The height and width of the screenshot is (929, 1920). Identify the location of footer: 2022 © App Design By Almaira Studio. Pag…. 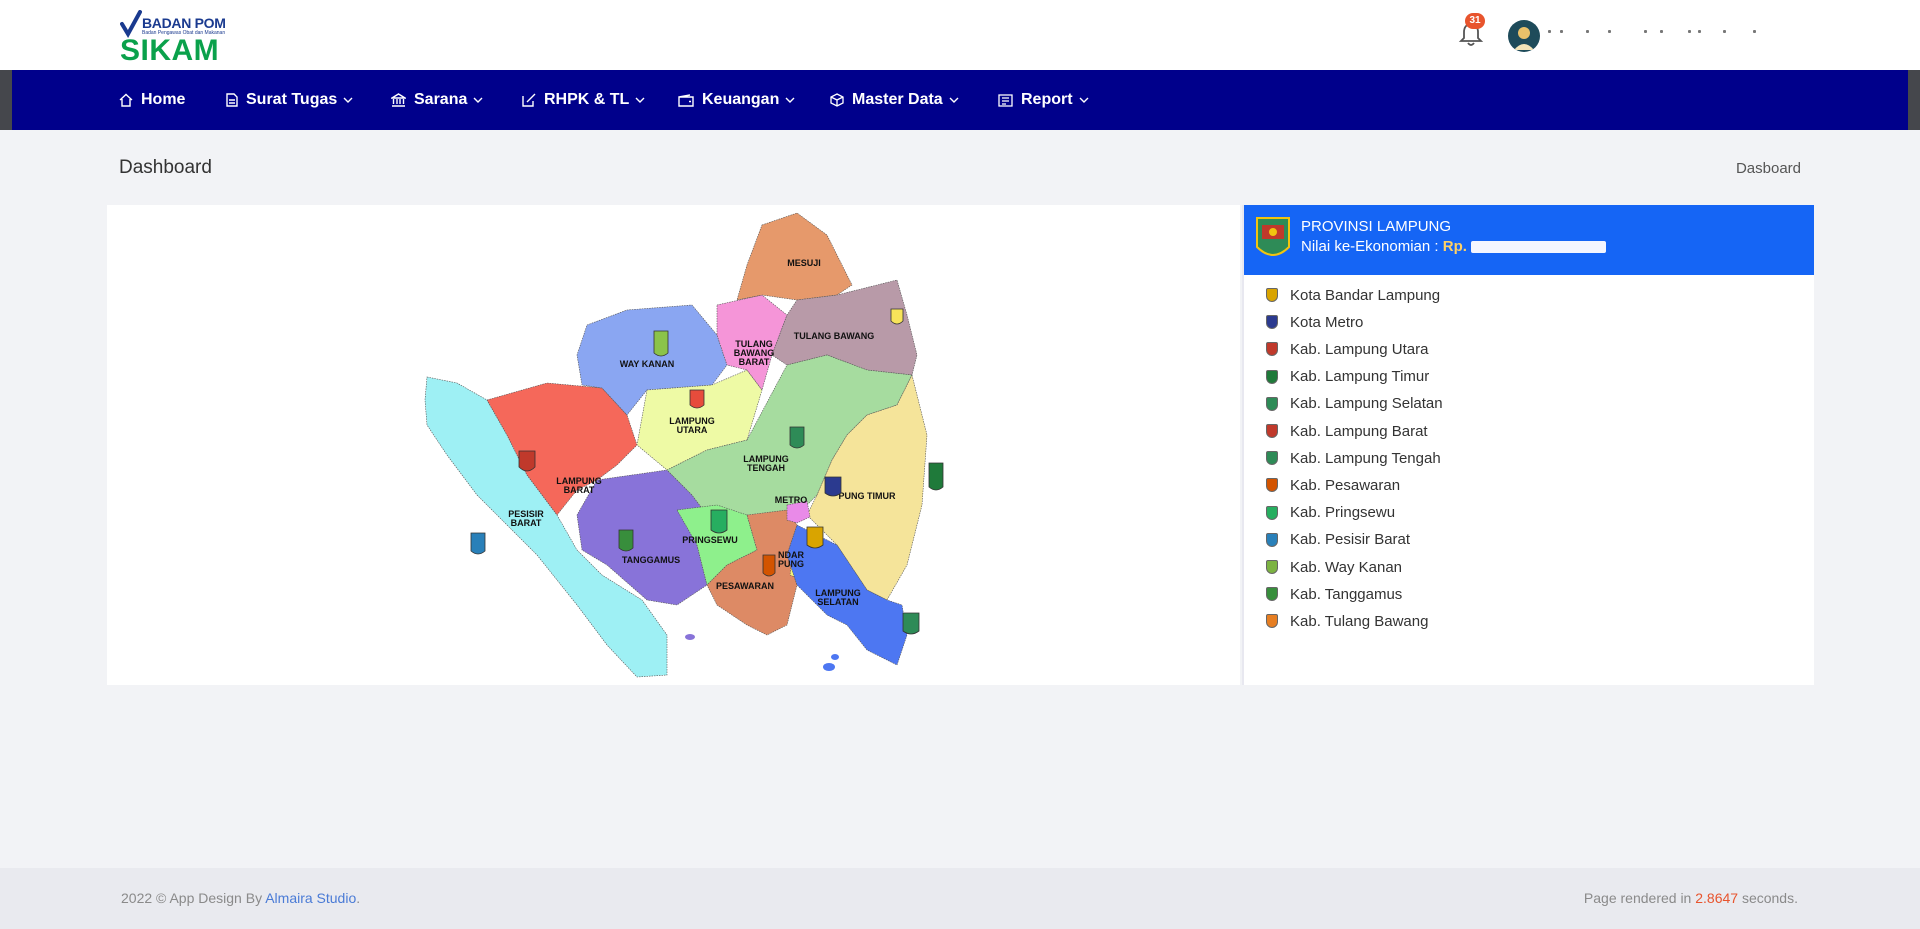
(960, 898).